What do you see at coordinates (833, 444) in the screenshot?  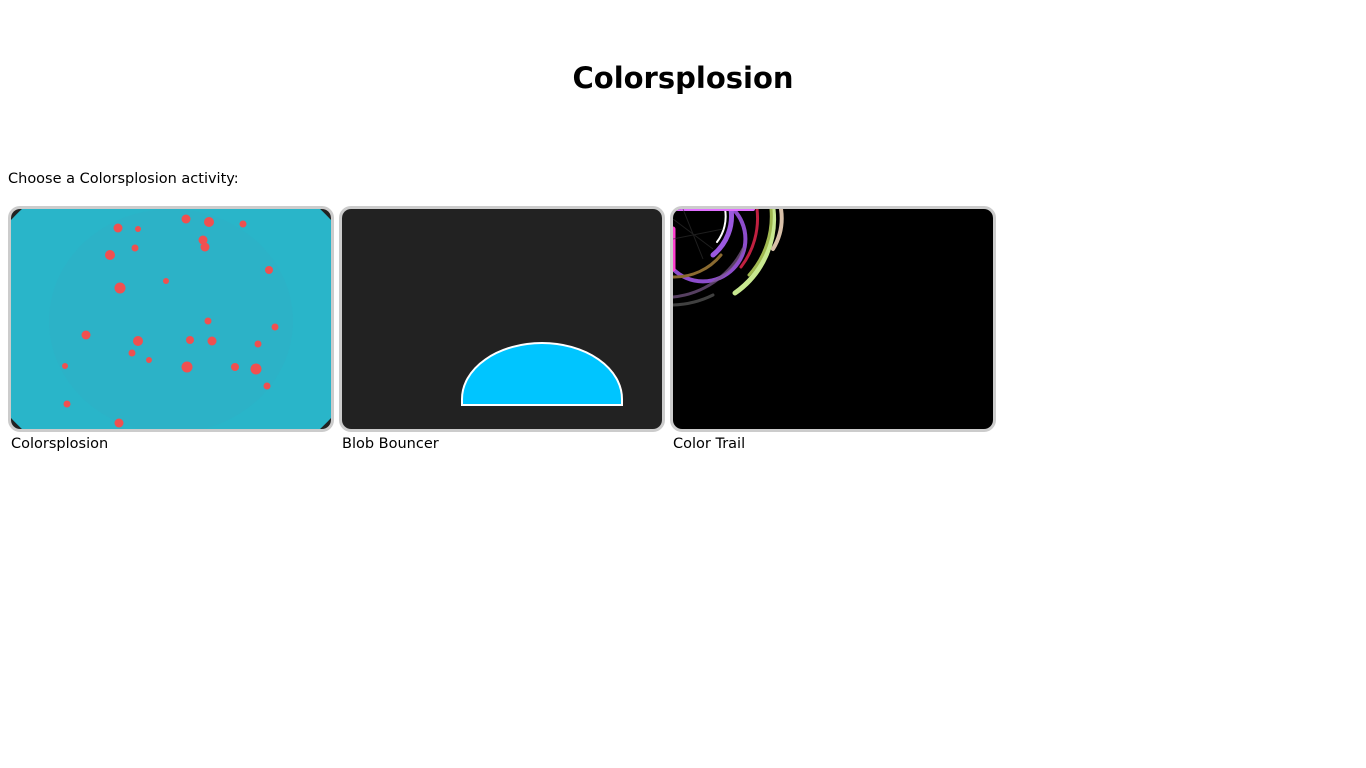 I see `activity-label-color-trail: Color Trail` at bounding box center [833, 444].